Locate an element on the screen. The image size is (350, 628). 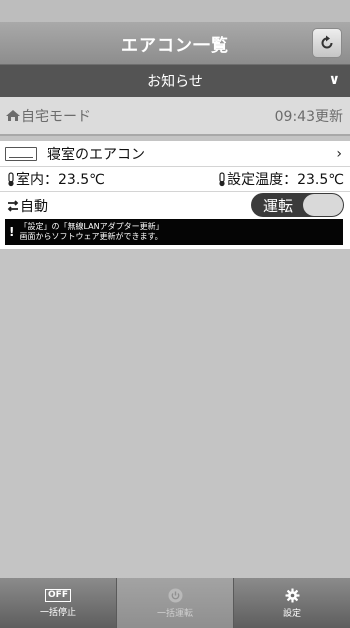
chevron-down-icon: ∨ is located at coordinates (334, 80).